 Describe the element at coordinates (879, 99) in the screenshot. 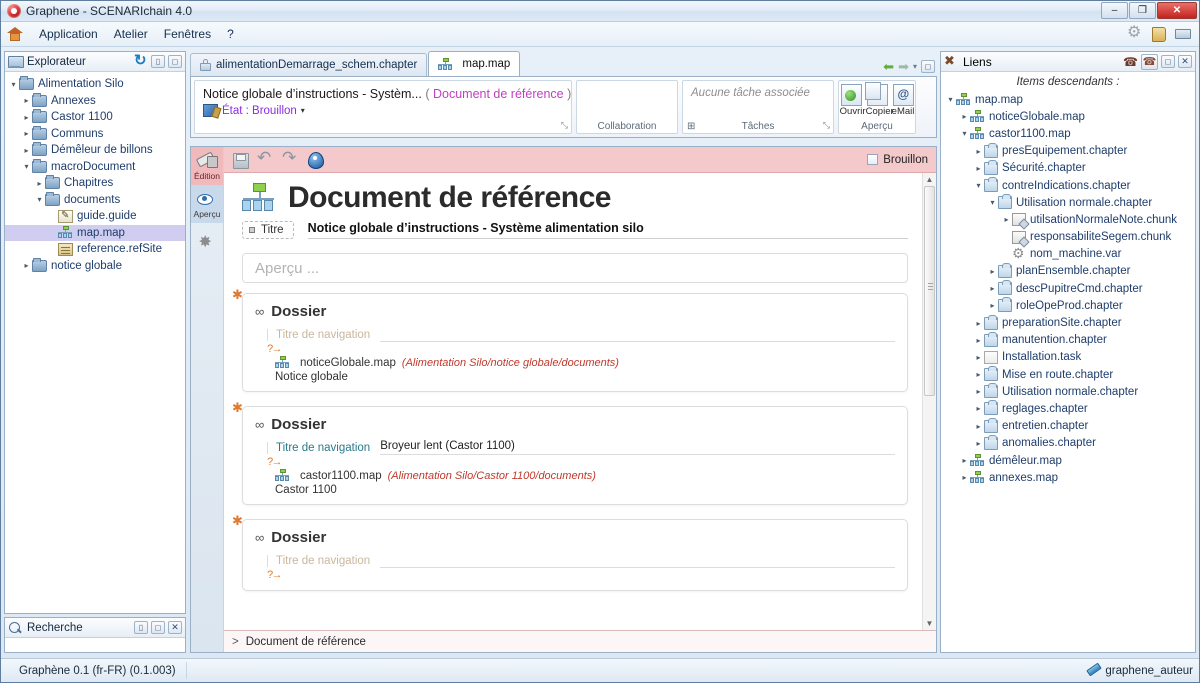

I see `copy-button: Copier` at that location.